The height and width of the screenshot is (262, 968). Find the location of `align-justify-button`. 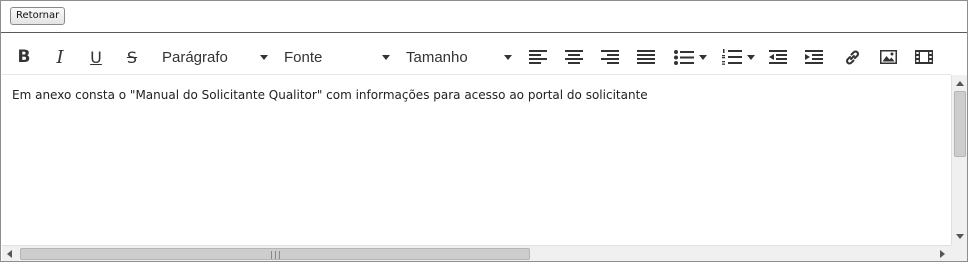

align-justify-button is located at coordinates (646, 57).